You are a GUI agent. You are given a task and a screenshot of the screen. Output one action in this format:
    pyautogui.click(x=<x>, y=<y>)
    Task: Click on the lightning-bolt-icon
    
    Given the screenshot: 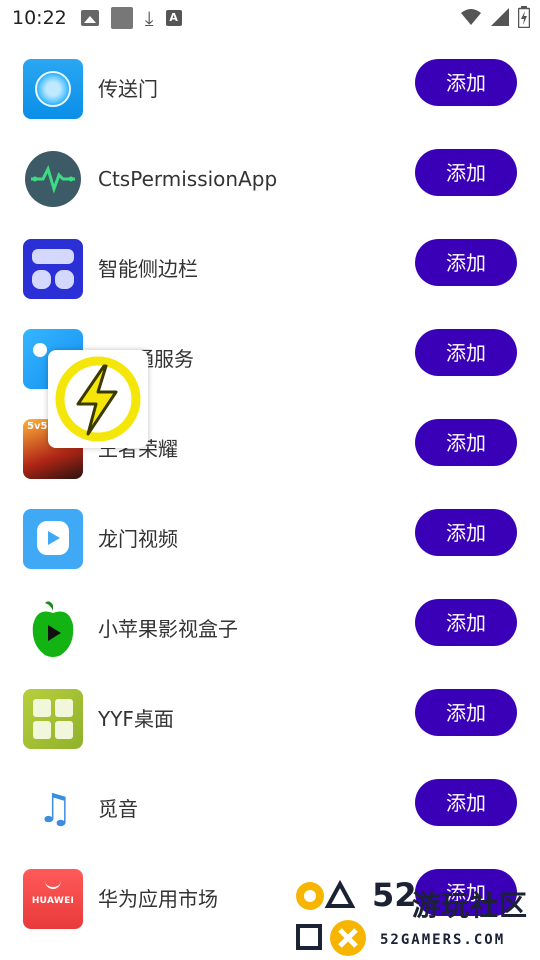 What is the action you would take?
    pyautogui.click(x=98, y=399)
    